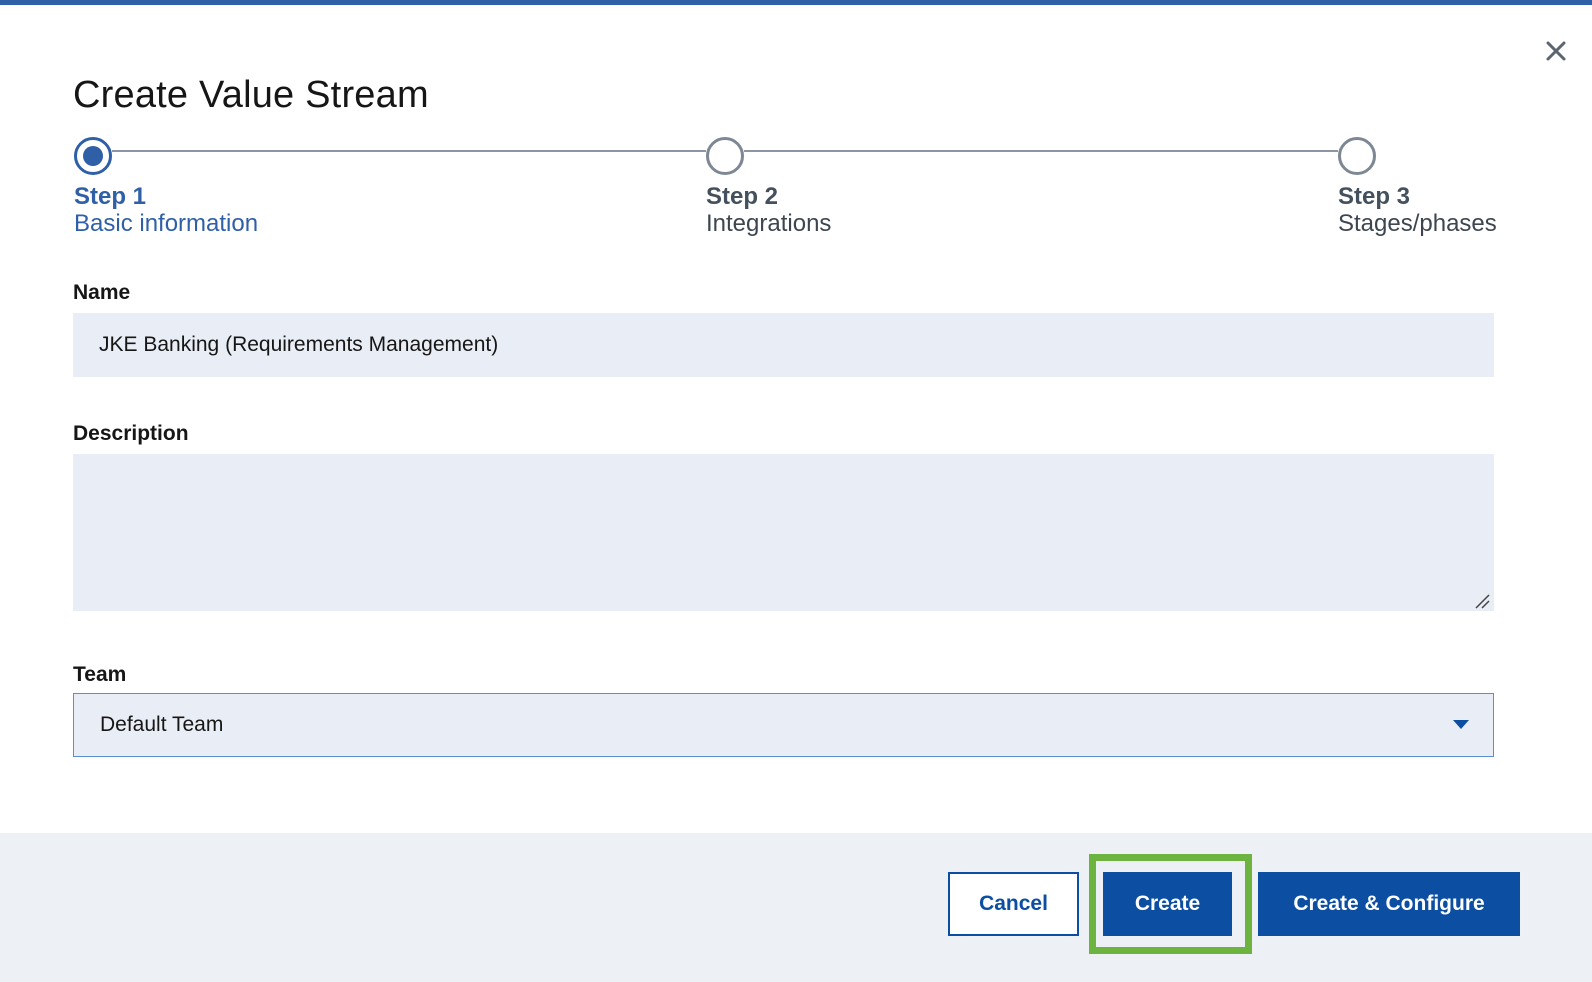  What do you see at coordinates (131, 433) in the screenshot?
I see `description-label: Description` at bounding box center [131, 433].